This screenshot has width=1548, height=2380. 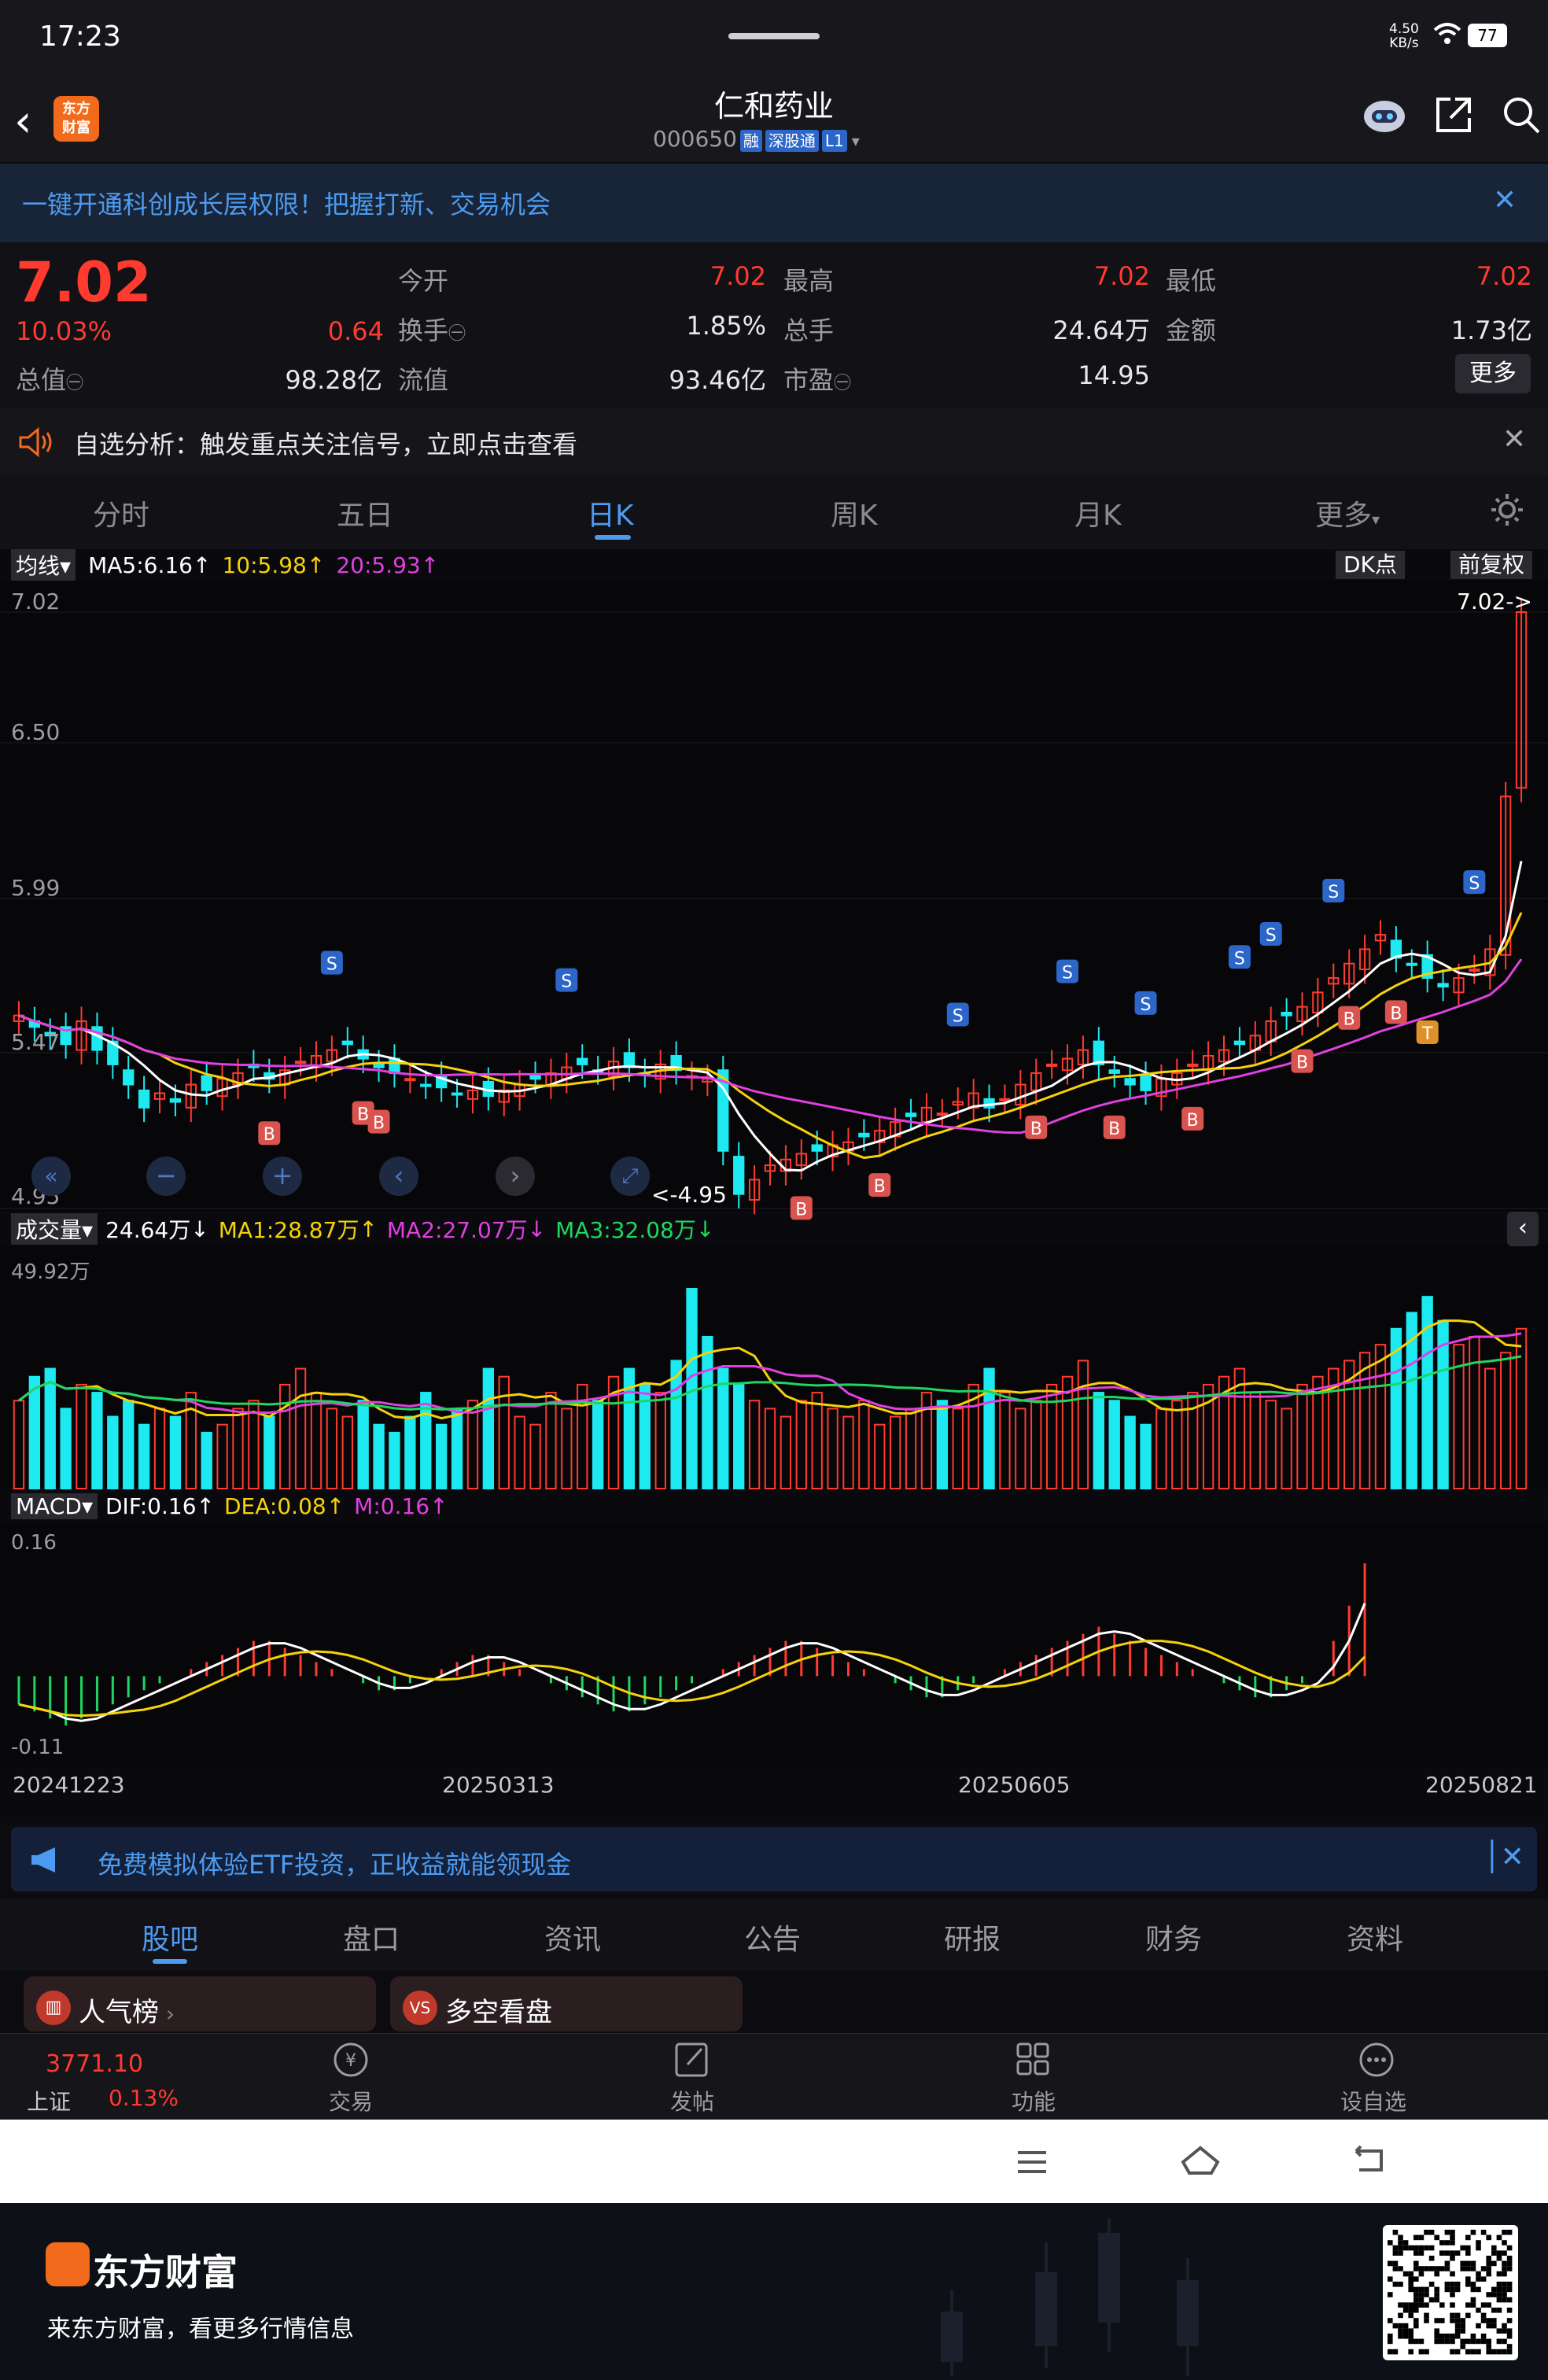 I want to click on nav-functions: 功能, so click(x=1034, y=2100).